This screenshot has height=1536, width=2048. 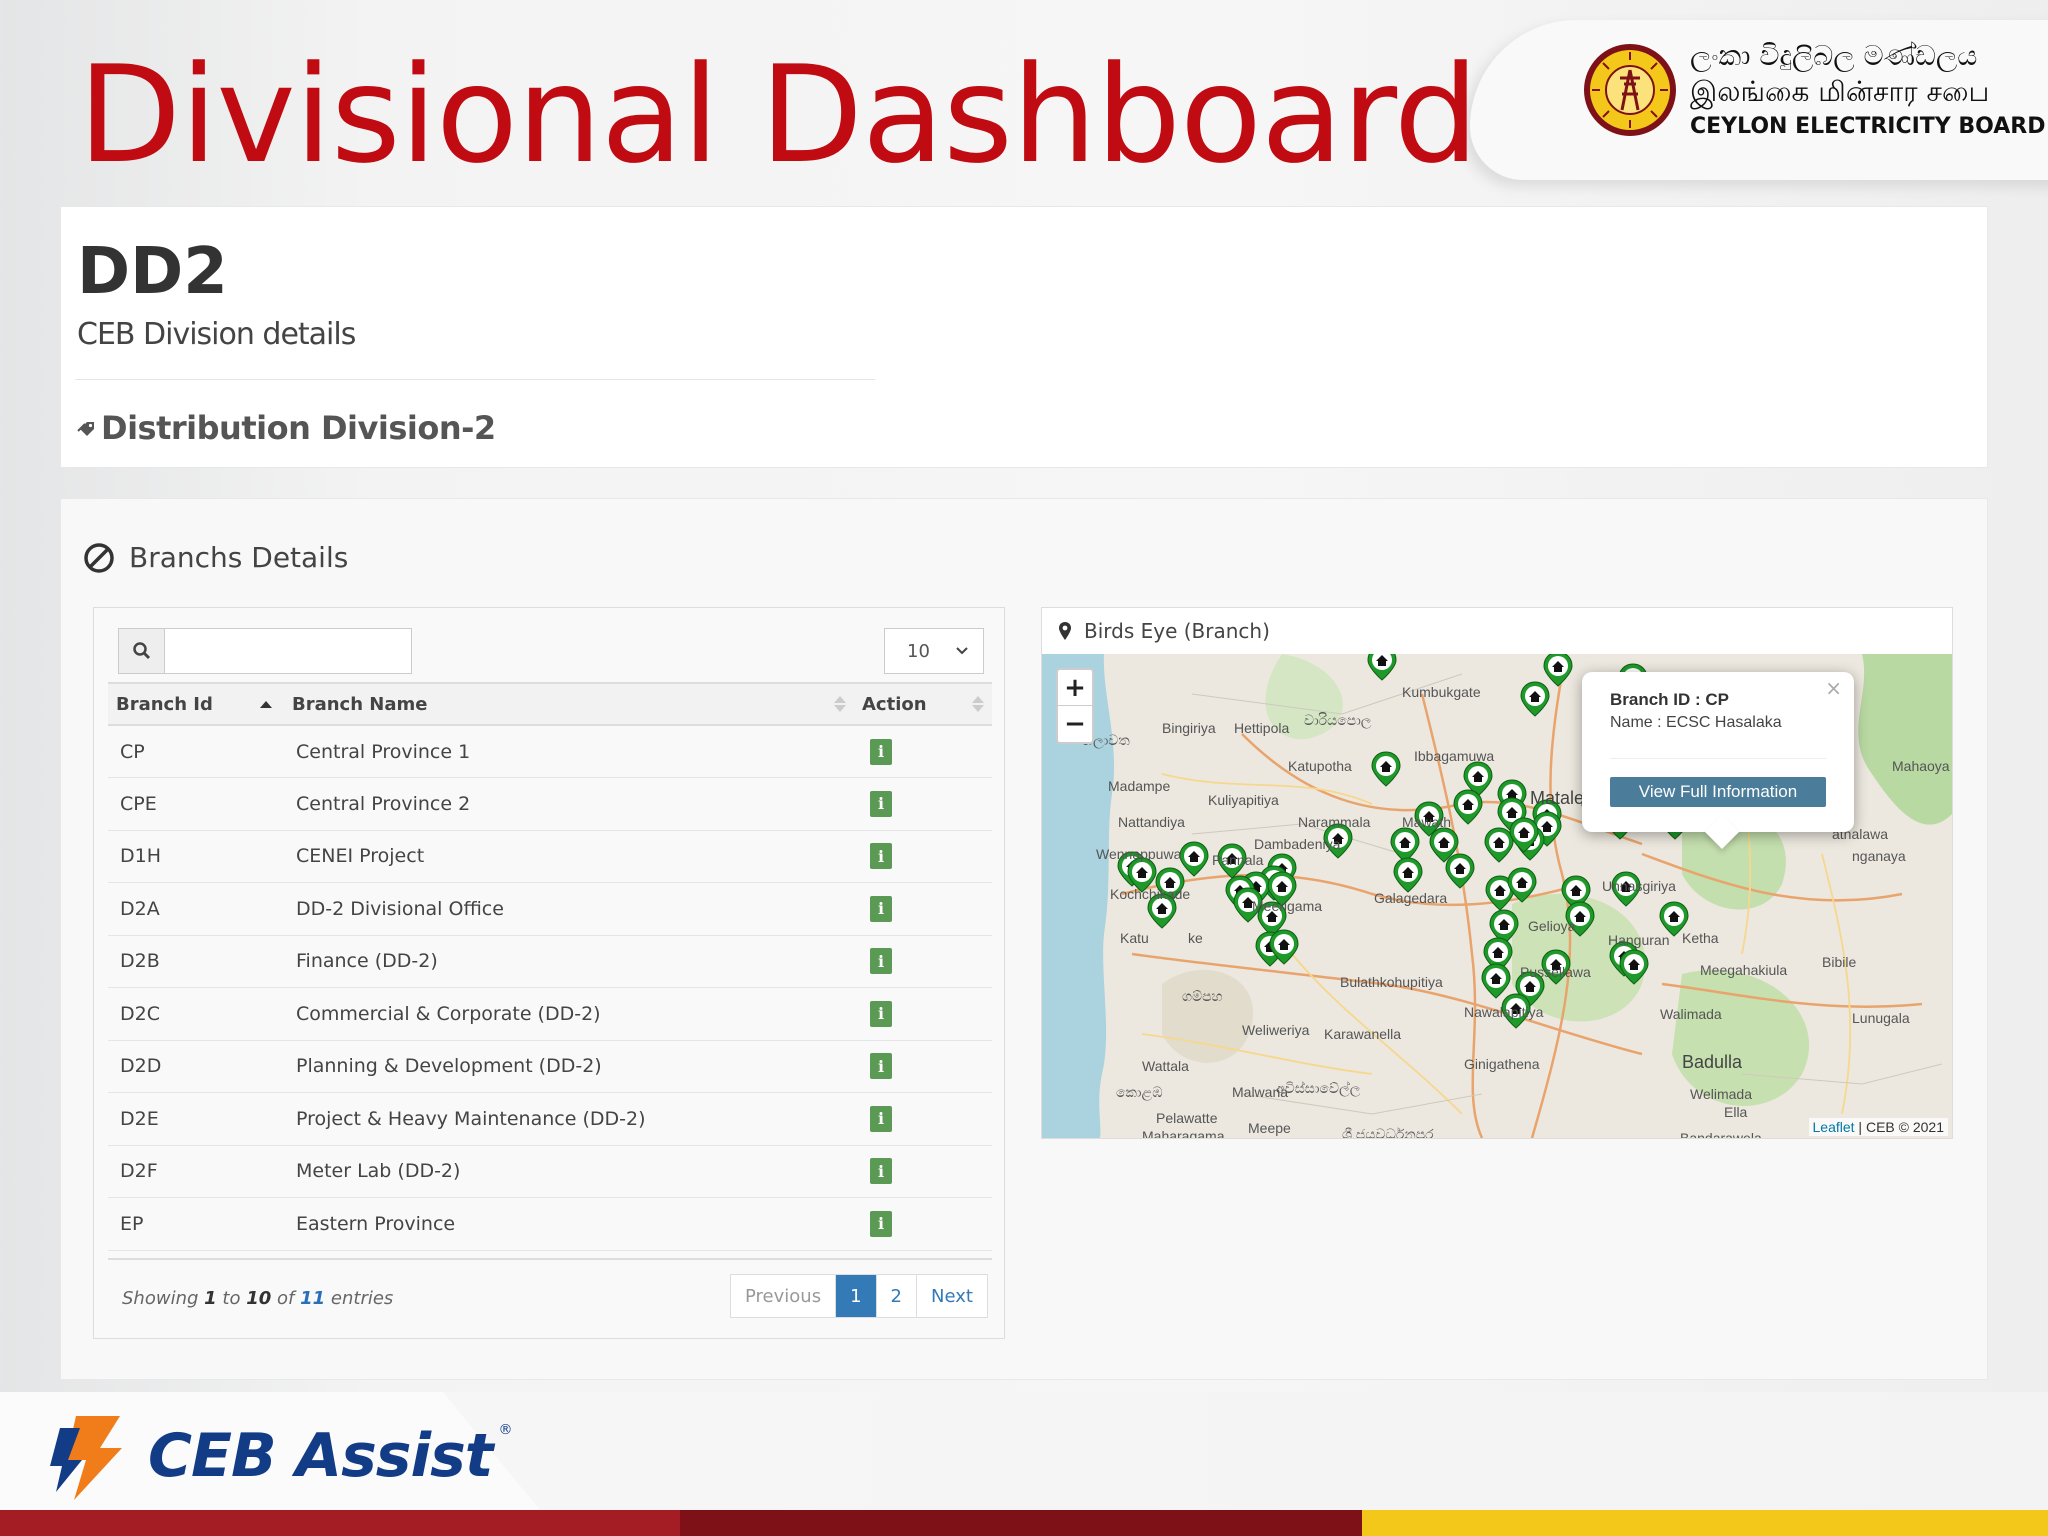 I want to click on table-header-row: Branch Id Branch Name Action, so click(x=550, y=704).